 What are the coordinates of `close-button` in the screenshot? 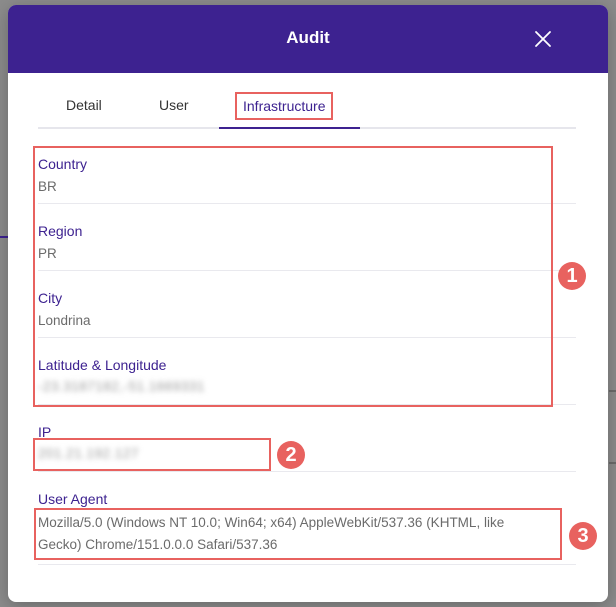 It's located at (543, 39).